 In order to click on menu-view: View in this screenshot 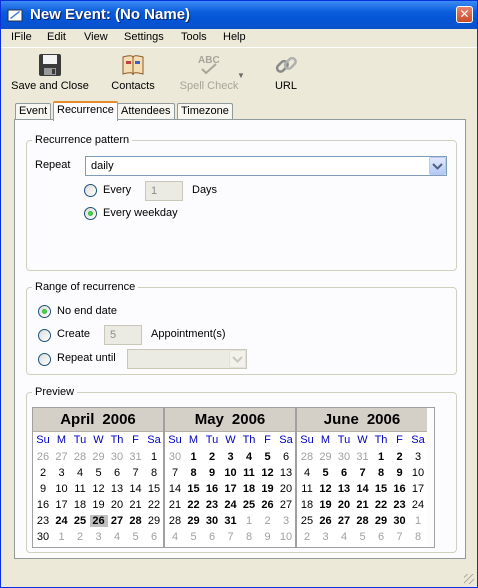, I will do `click(96, 37)`.